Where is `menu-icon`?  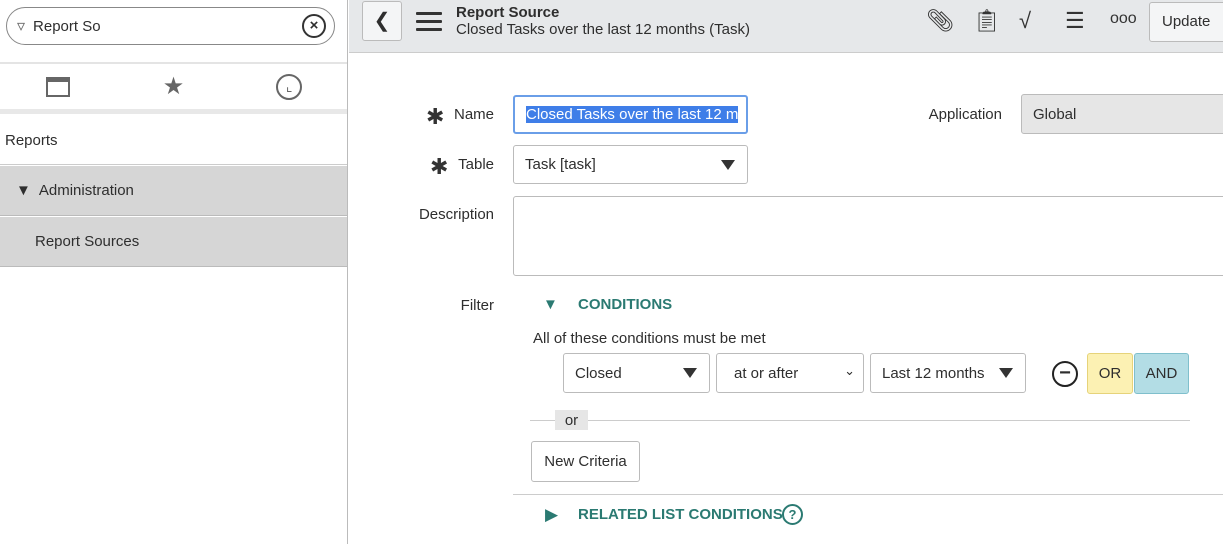 menu-icon is located at coordinates (429, 24).